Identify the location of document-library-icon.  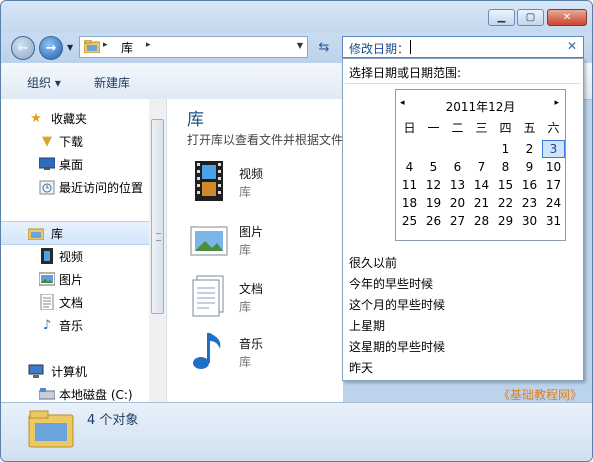
(208, 296).